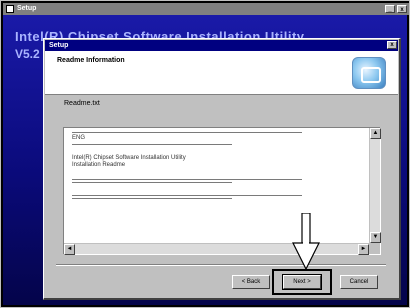  Describe the element at coordinates (402, 9) in the screenshot. I see `close-button: x` at that location.